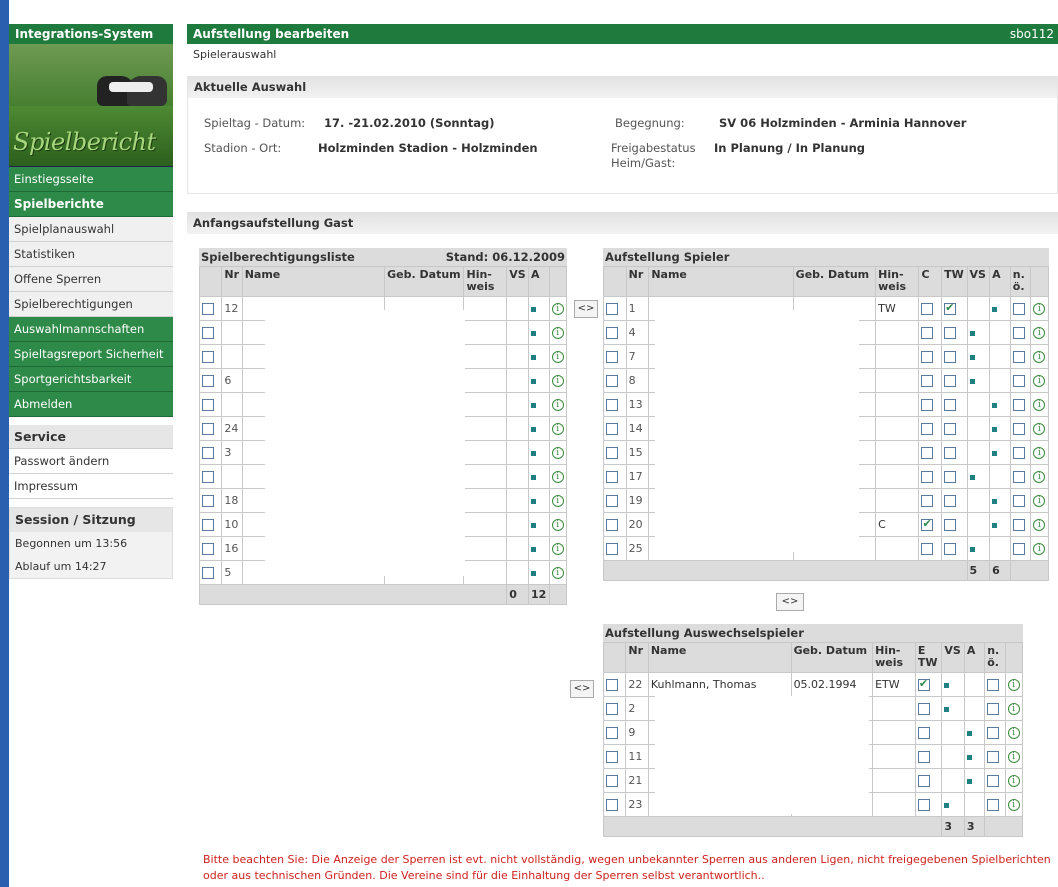 This screenshot has width=1058, height=887. I want to click on sidebar-item-spielberechtigungen: Spielberechtigungen, so click(91, 304).